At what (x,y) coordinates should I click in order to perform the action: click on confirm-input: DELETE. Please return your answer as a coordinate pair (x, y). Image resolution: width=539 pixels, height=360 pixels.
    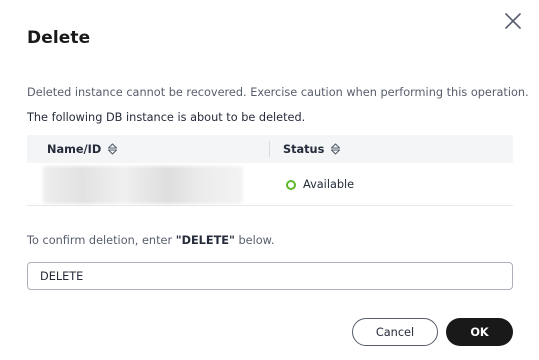
    Looking at the image, I should click on (270, 276).